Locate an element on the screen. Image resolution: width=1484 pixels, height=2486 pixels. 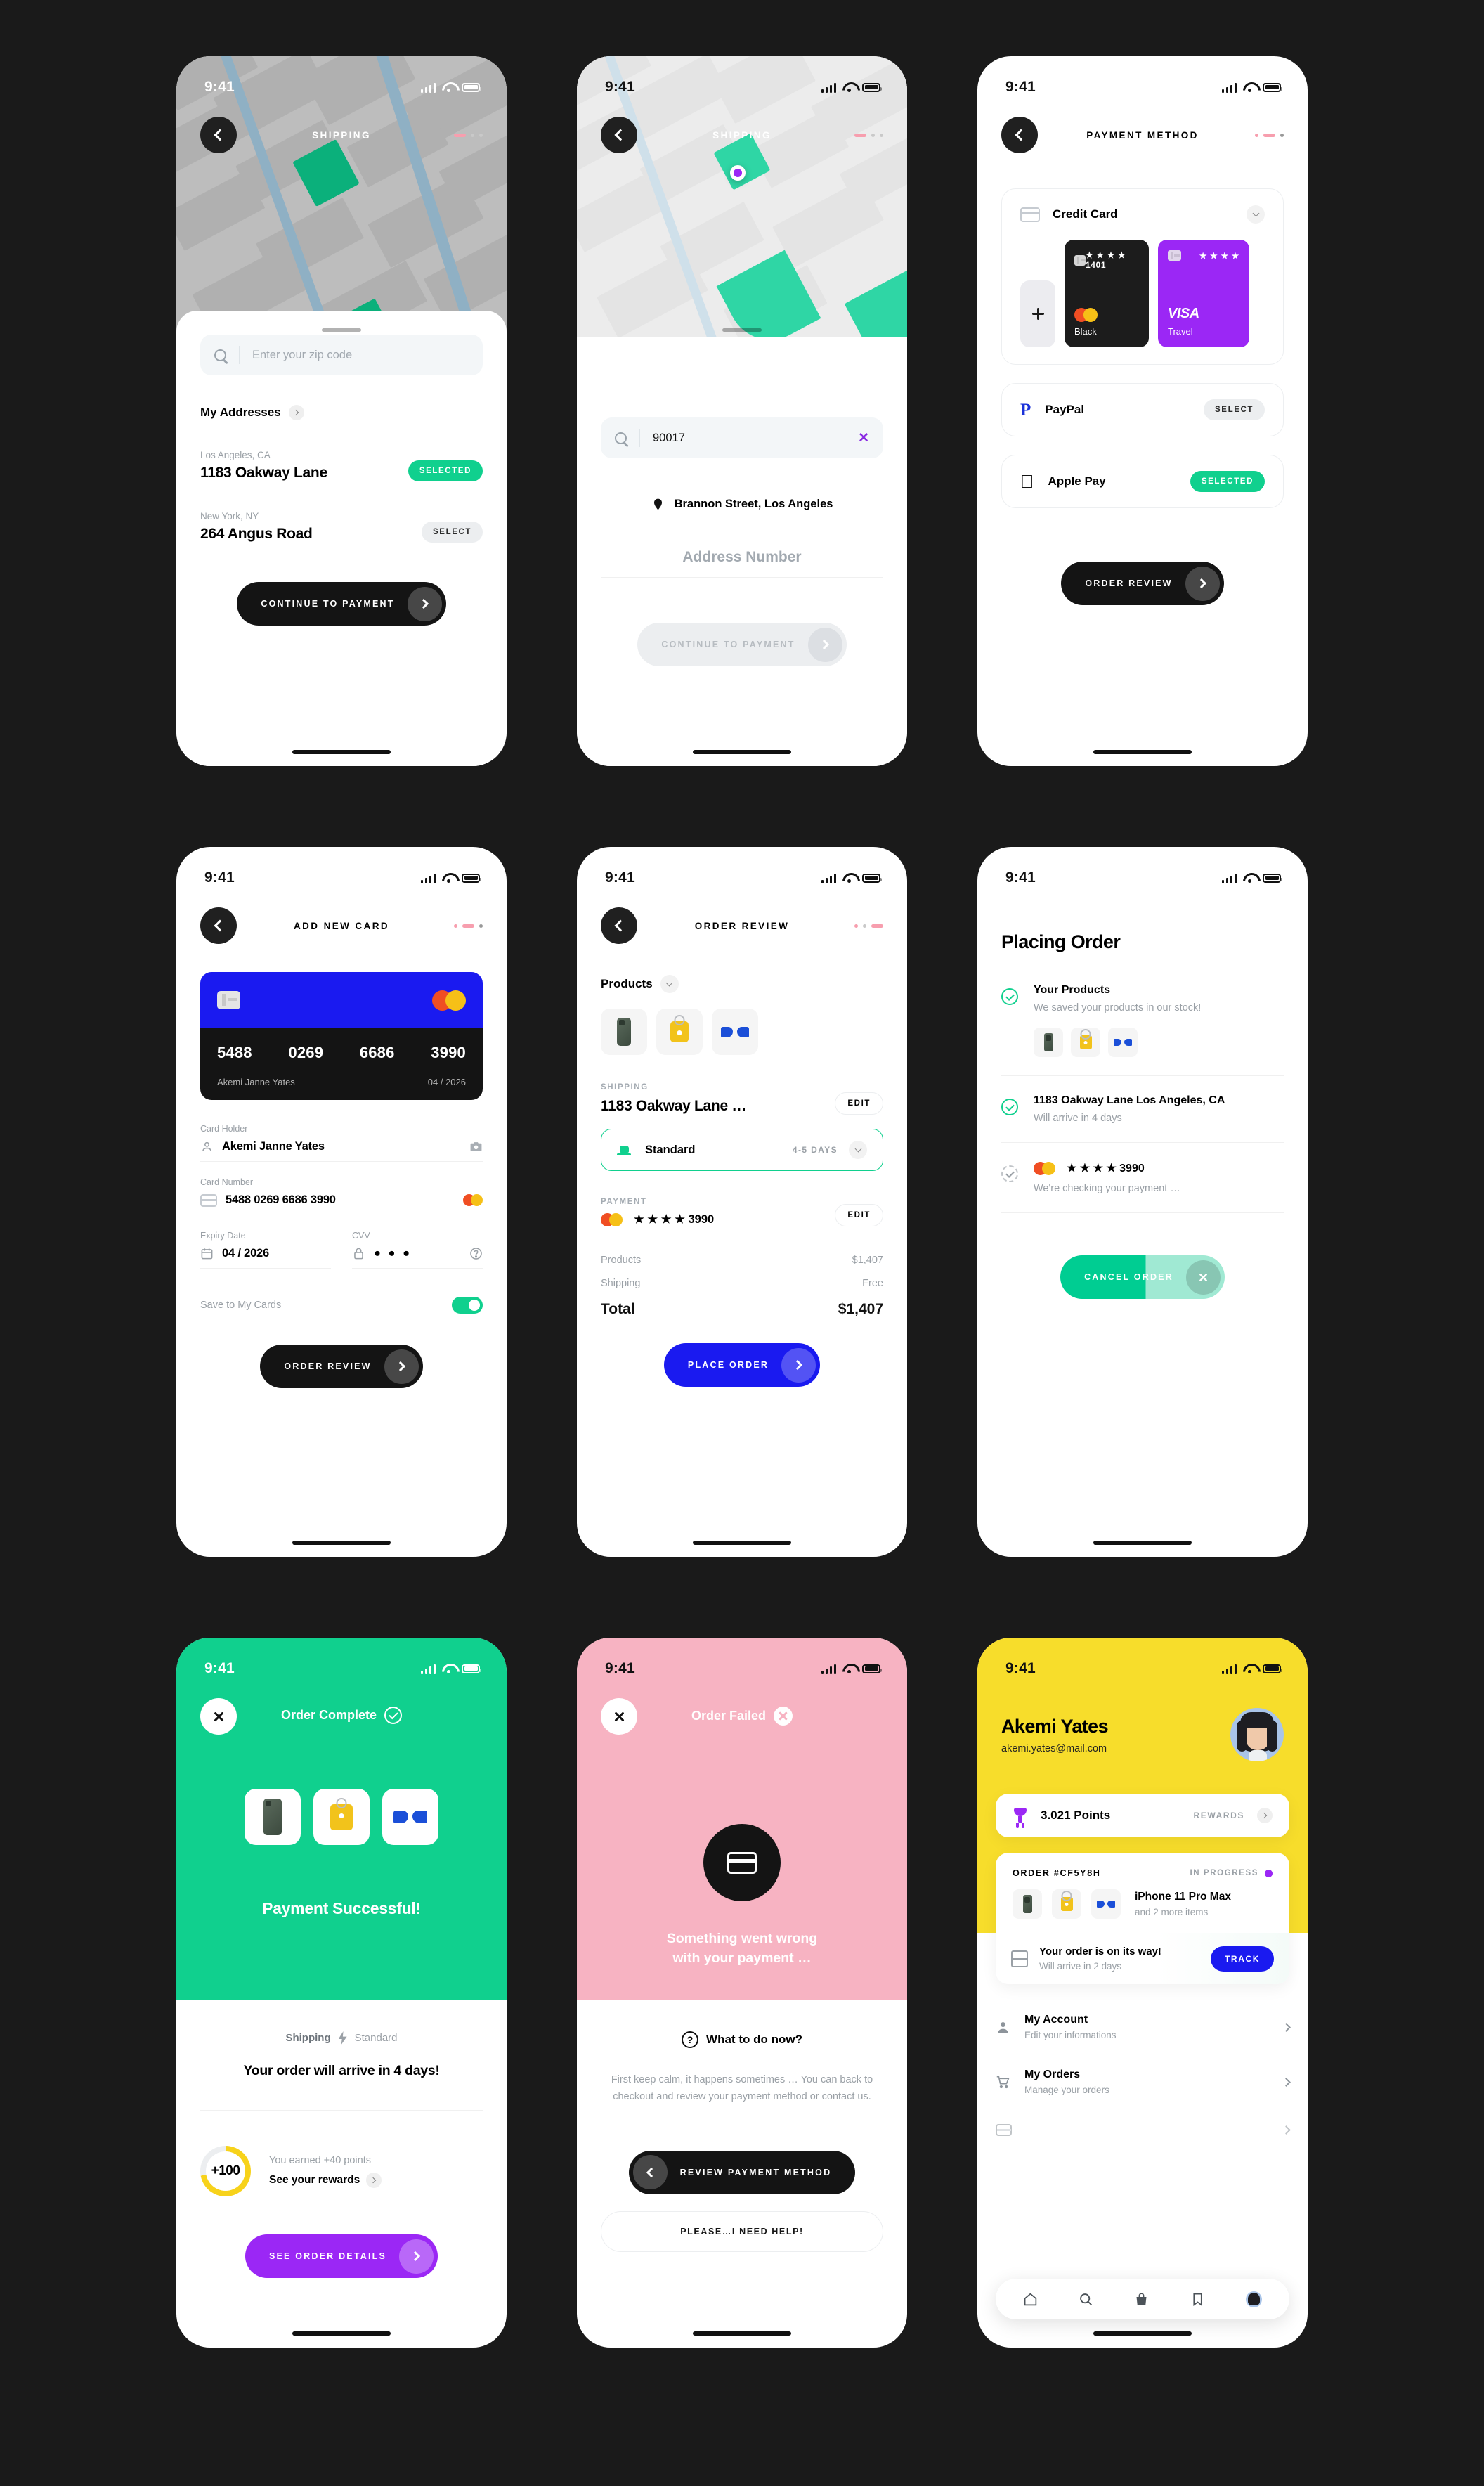
status-bar: 9:41 is located at coordinates (341, 79).